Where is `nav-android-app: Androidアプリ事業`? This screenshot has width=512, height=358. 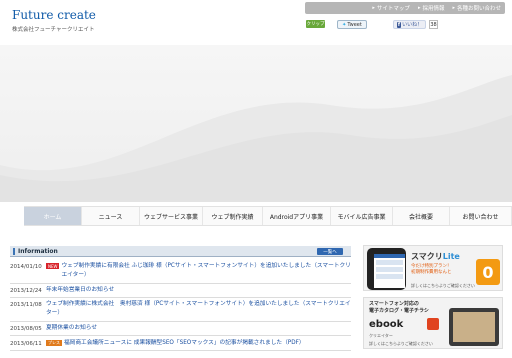 nav-android-app: Androidアプリ事業 is located at coordinates (297, 216).